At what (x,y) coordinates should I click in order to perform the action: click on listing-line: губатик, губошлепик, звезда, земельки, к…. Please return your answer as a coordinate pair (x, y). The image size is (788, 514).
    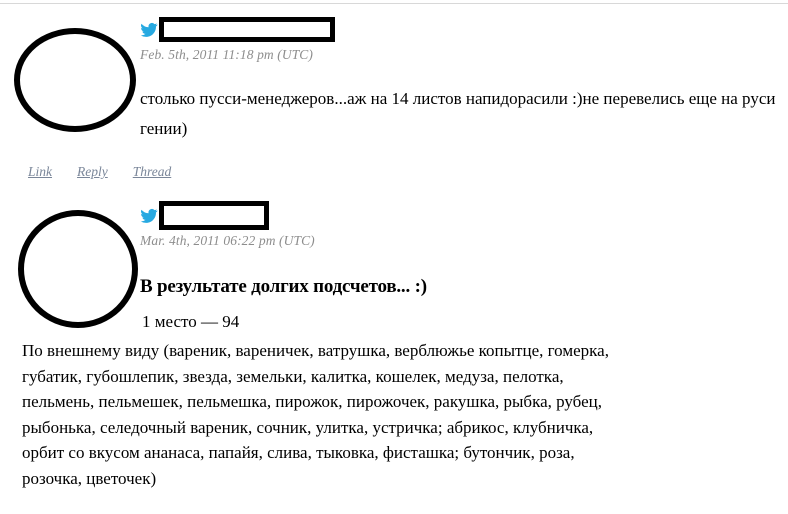
    Looking at the image, I should click on (293, 376).